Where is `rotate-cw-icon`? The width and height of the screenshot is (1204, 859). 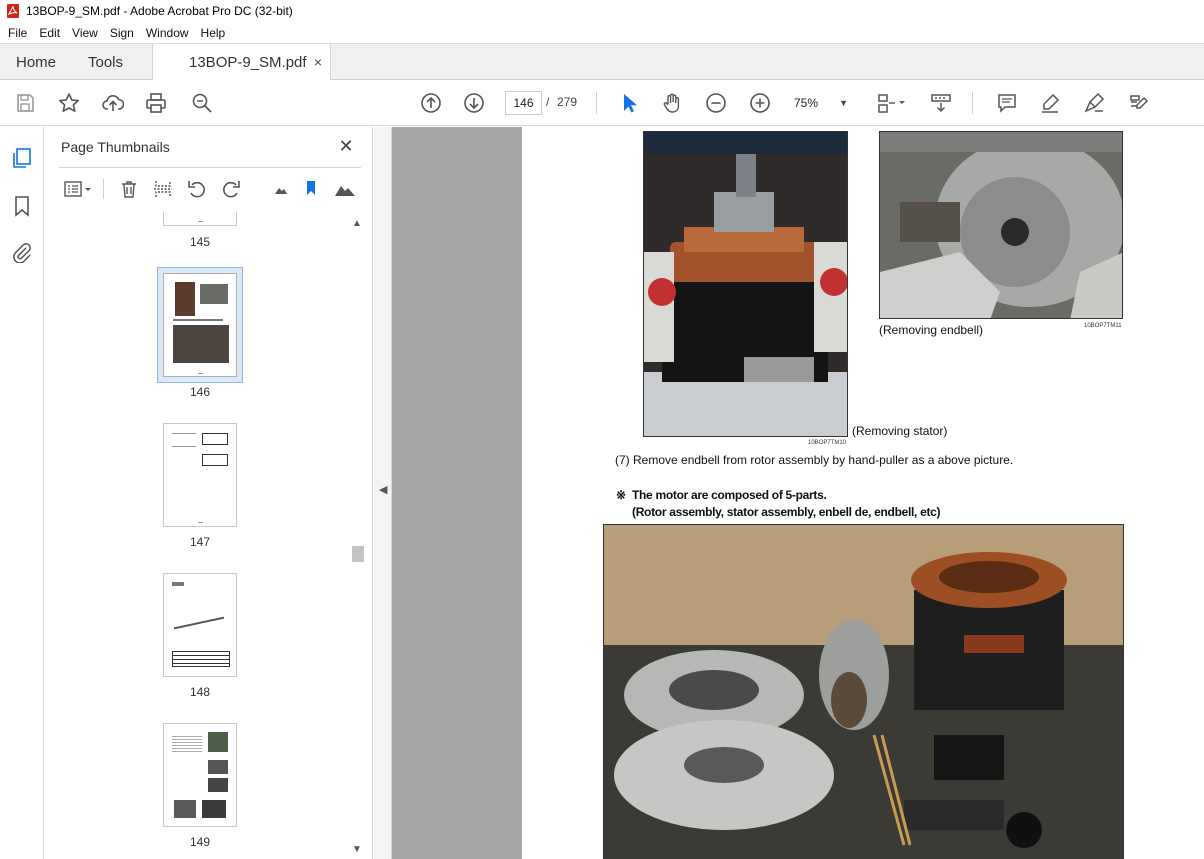 rotate-cw-icon is located at coordinates (231, 189).